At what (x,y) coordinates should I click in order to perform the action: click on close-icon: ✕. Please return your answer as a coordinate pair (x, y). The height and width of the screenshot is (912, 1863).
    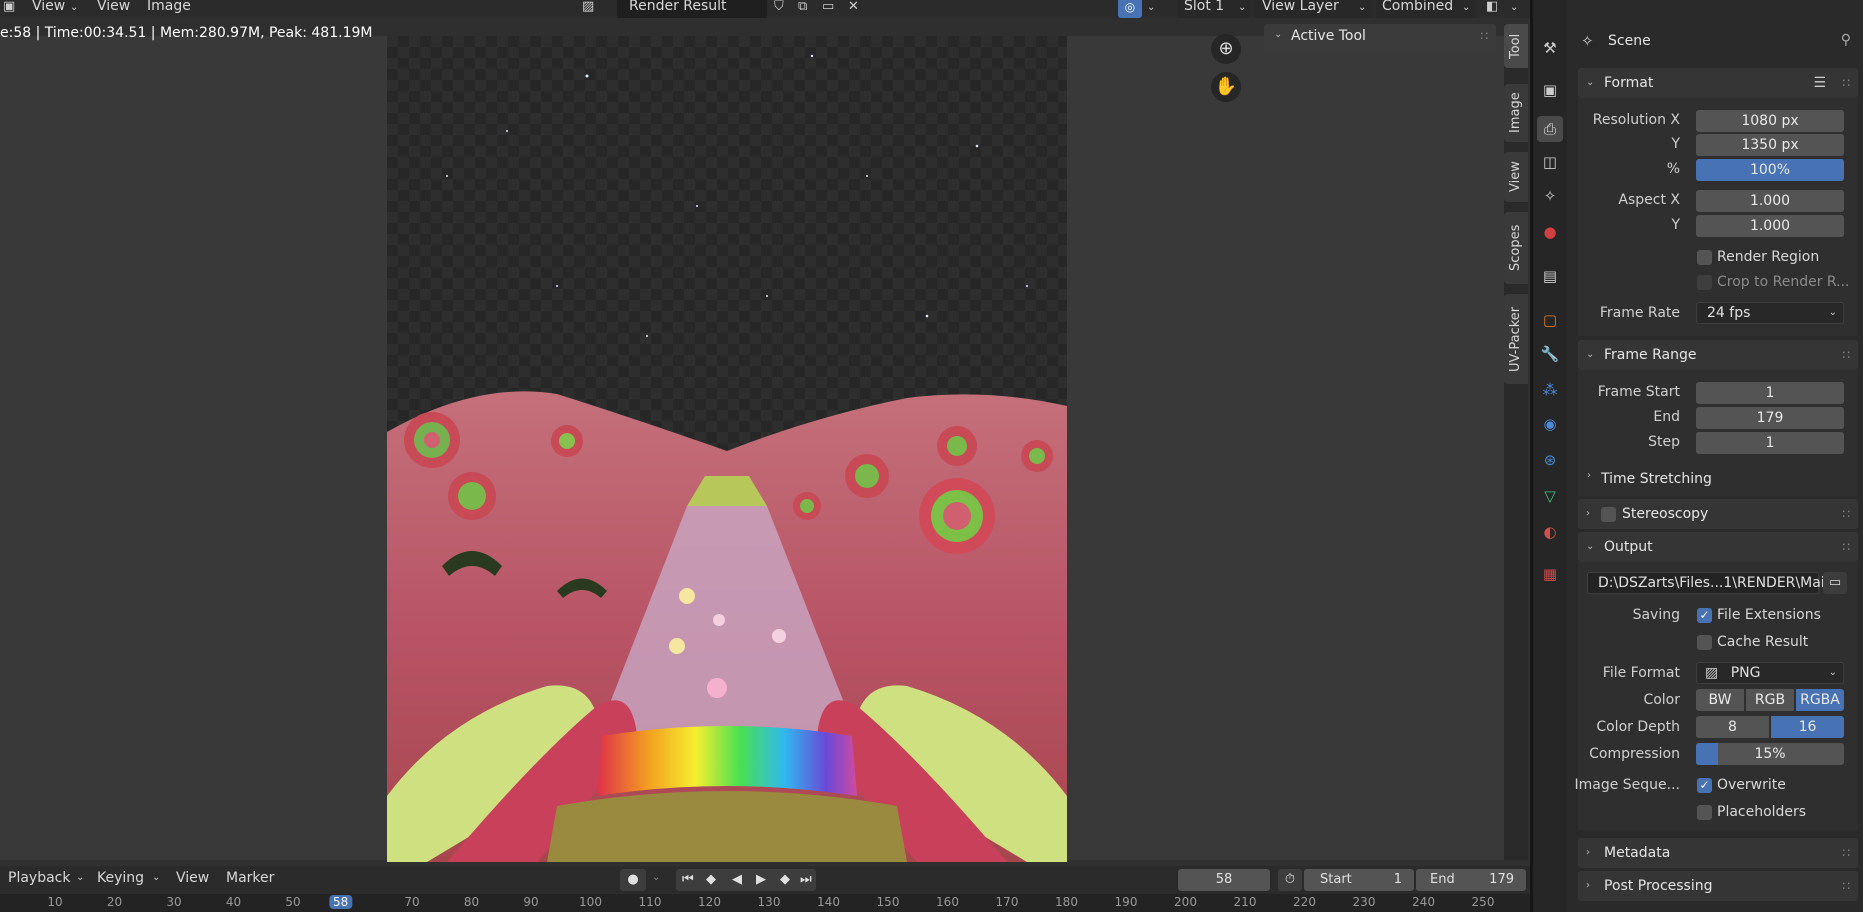
    Looking at the image, I should click on (853, 8).